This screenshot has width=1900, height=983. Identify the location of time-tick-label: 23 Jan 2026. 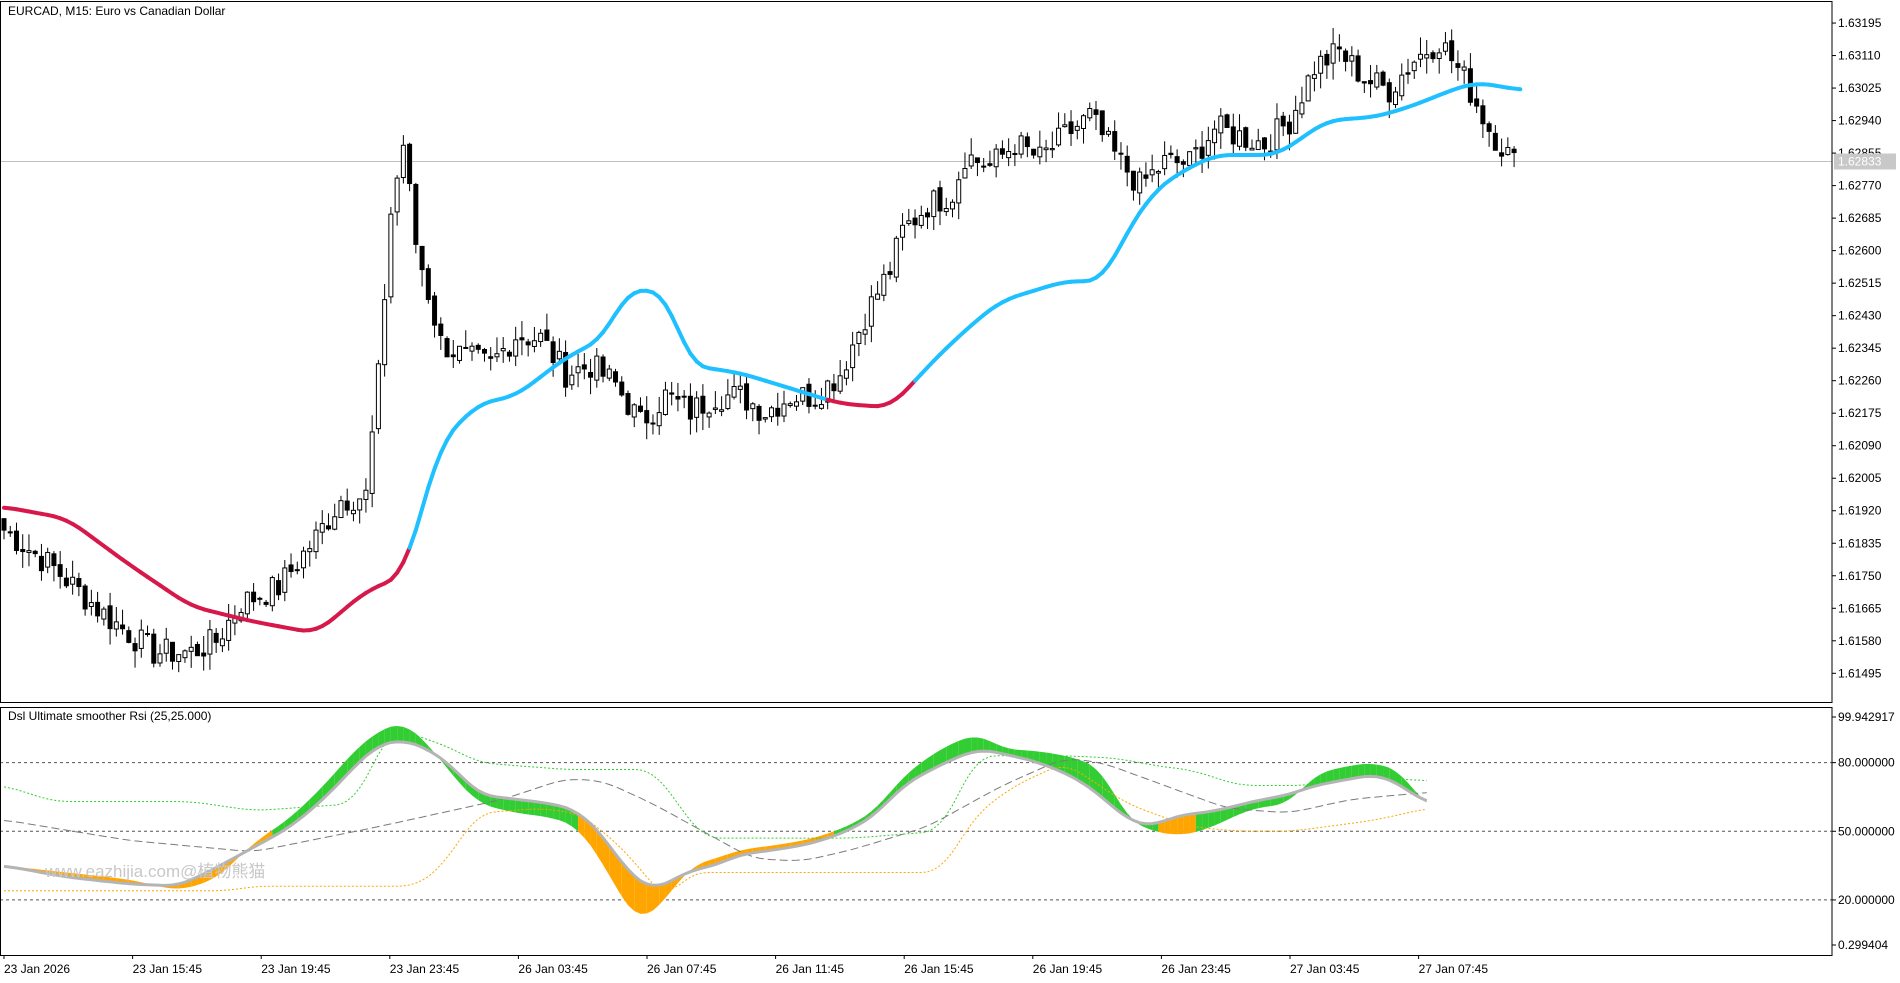
(37, 969).